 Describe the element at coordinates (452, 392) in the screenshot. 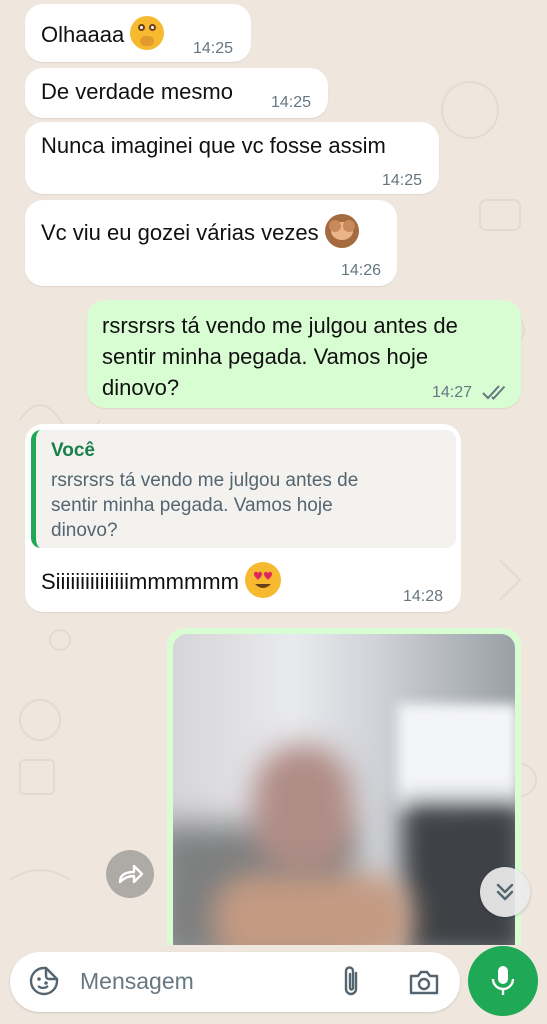

I see `message-time: 14:27` at that location.